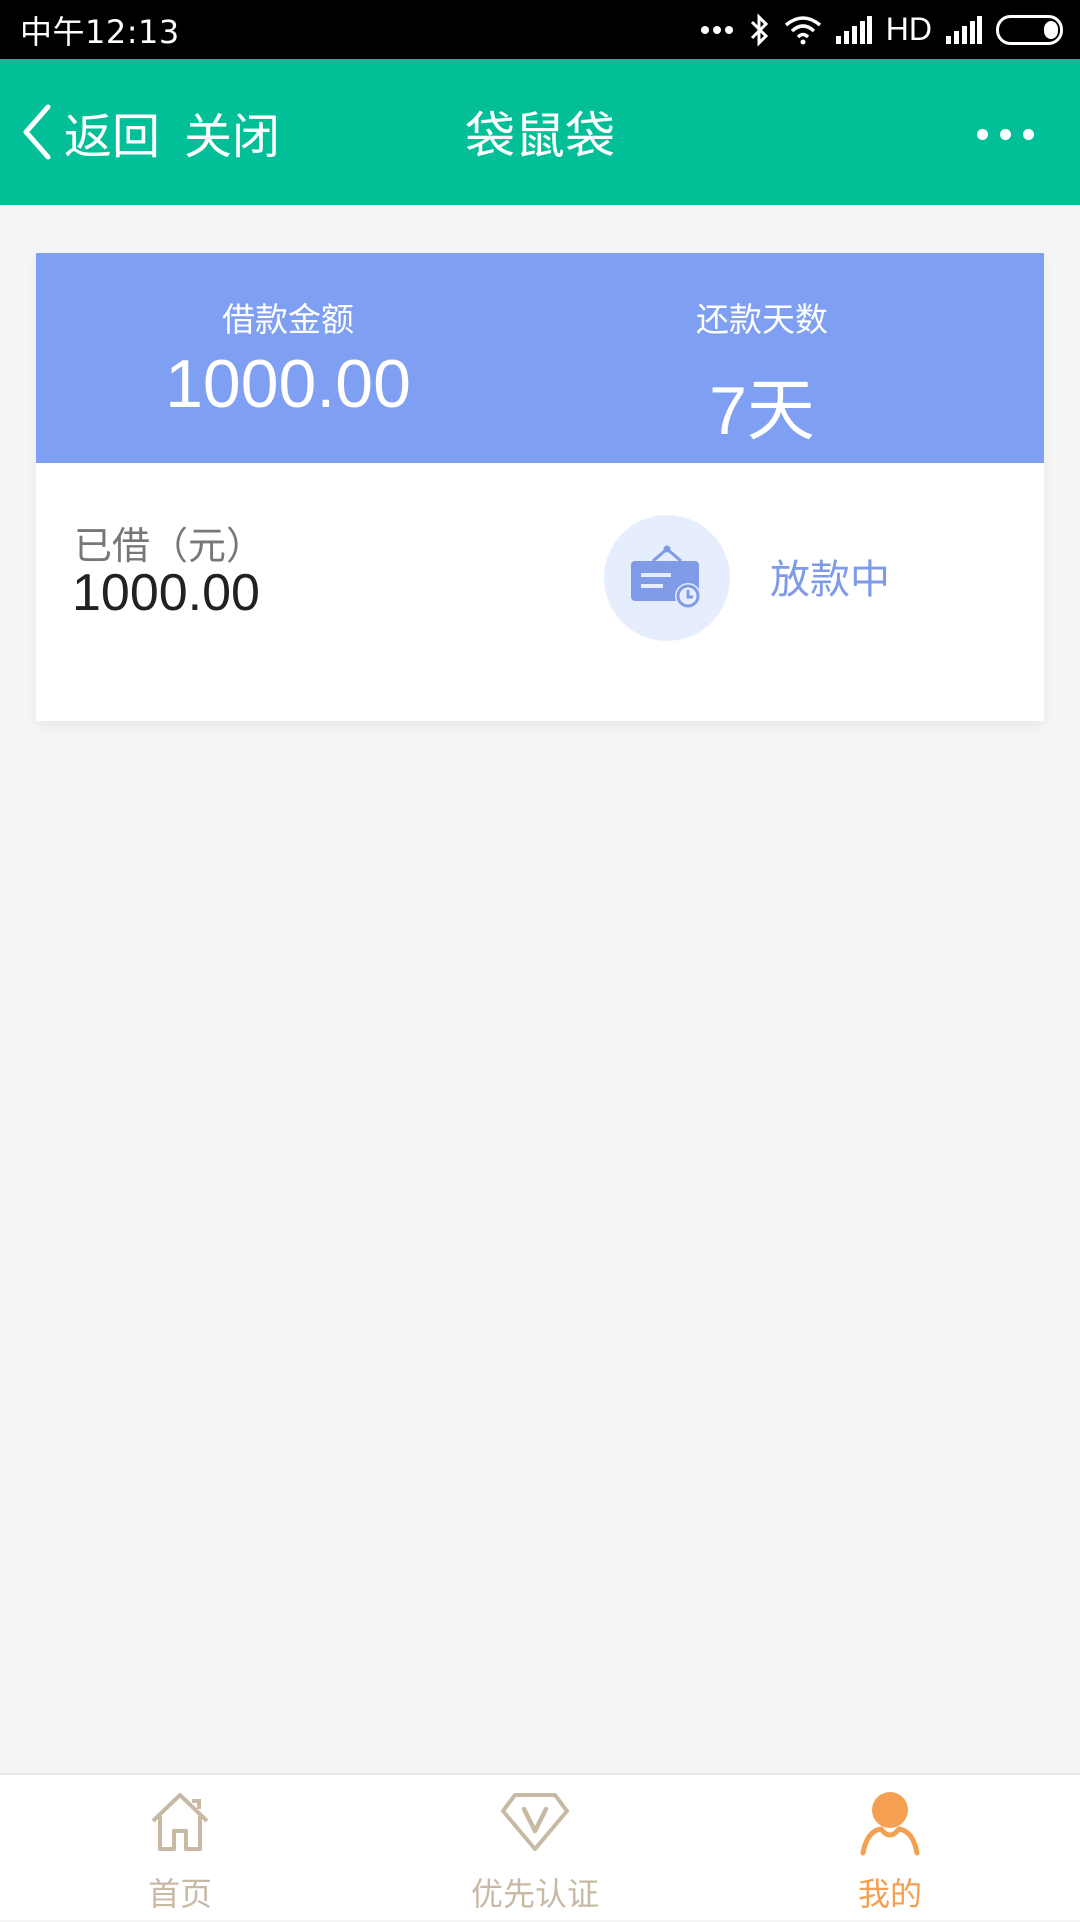 The image size is (1080, 1922). What do you see at coordinates (232, 132) in the screenshot?
I see `close-button: 关闭` at bounding box center [232, 132].